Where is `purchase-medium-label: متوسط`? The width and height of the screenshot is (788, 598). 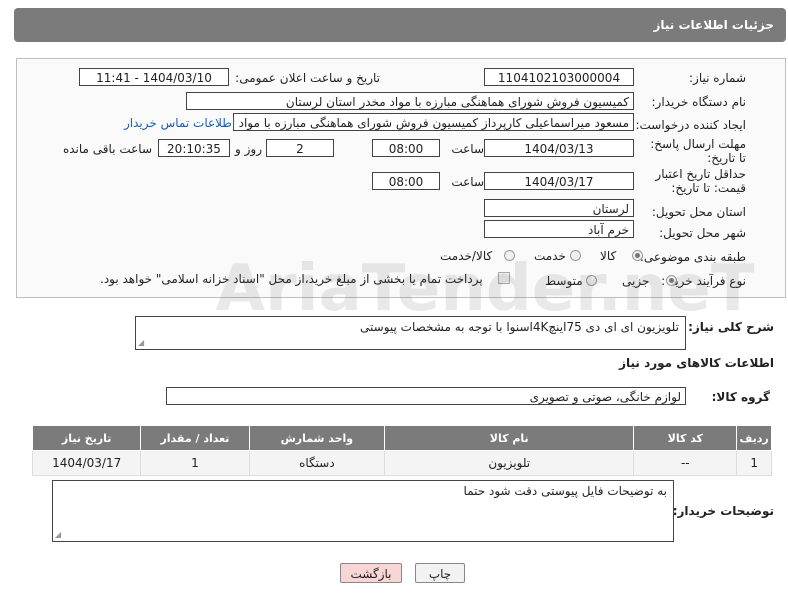 purchase-medium-label: متوسط is located at coordinates (564, 281).